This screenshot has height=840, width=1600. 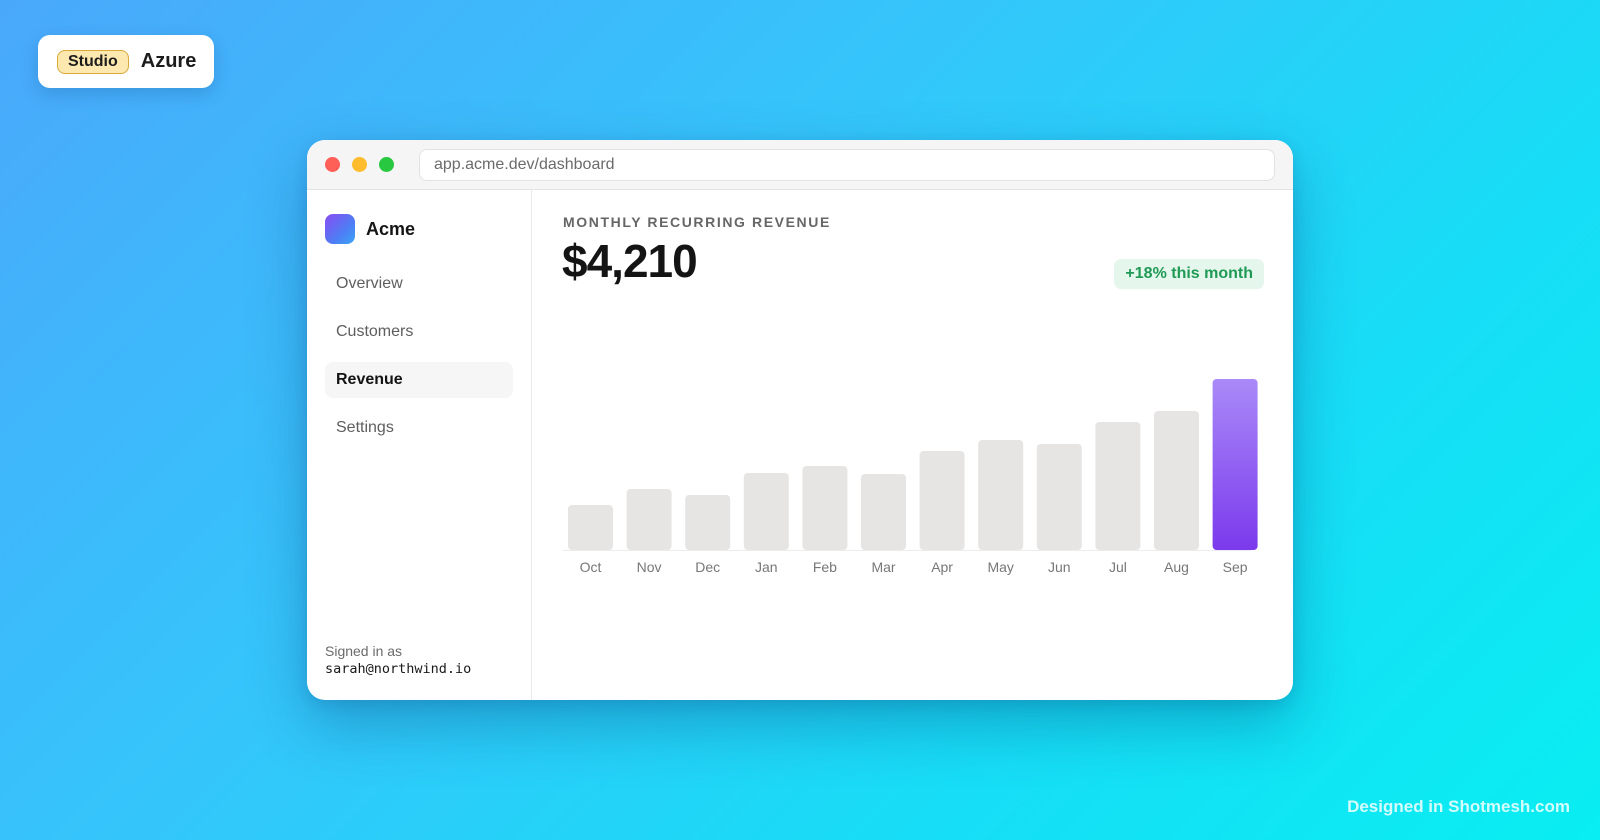 What do you see at coordinates (649, 519) in the screenshot?
I see `bar-nov` at bounding box center [649, 519].